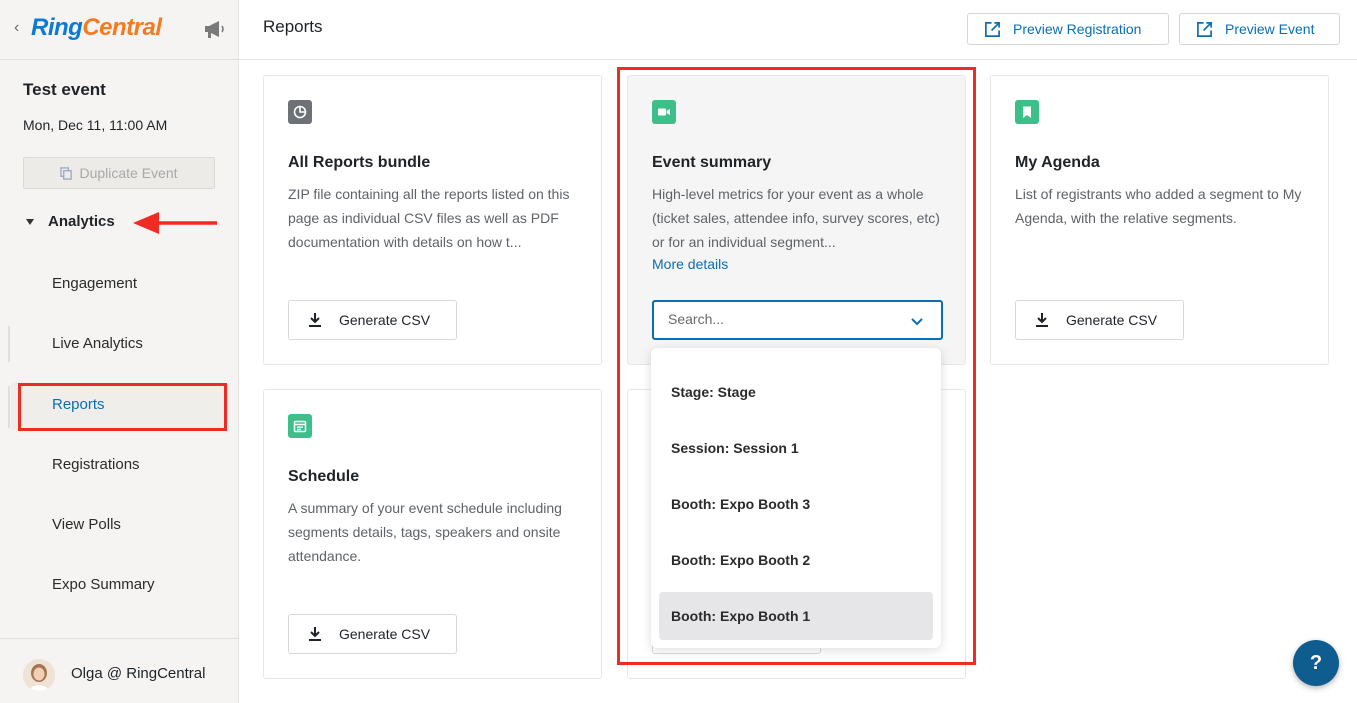 The image size is (1357, 703). Describe the element at coordinates (324, 476) in the screenshot. I see `card-title: Schedule` at that location.